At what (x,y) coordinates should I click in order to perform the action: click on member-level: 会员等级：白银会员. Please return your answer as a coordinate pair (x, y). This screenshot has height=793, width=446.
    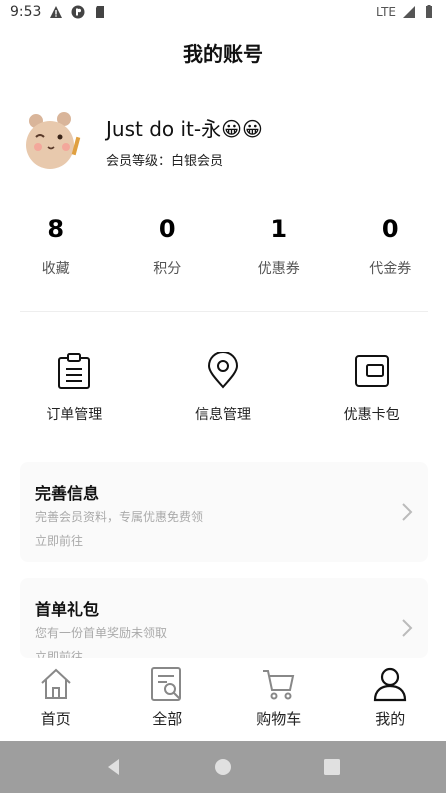
    Looking at the image, I should click on (165, 161).